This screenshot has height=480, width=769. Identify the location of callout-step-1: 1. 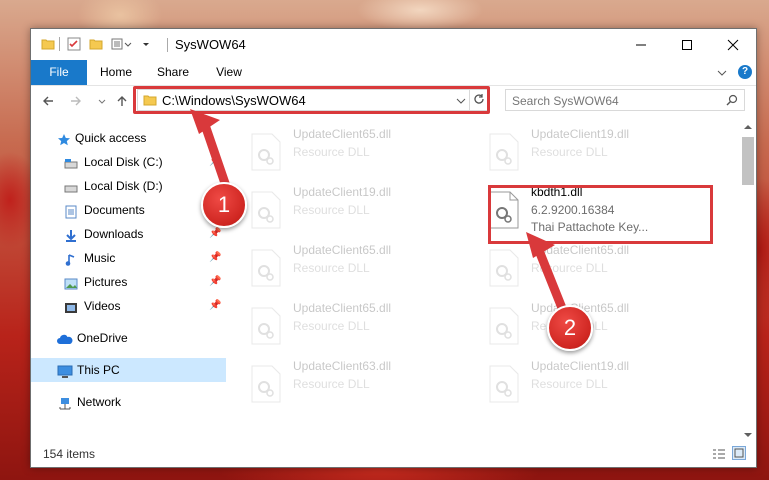
(224, 205).